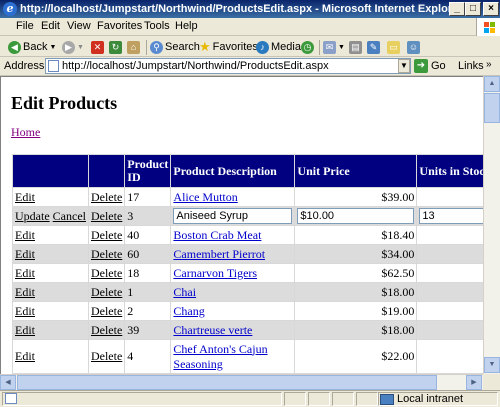 This screenshot has height=407, width=500. I want to click on maximize-button: □, so click(473, 9).